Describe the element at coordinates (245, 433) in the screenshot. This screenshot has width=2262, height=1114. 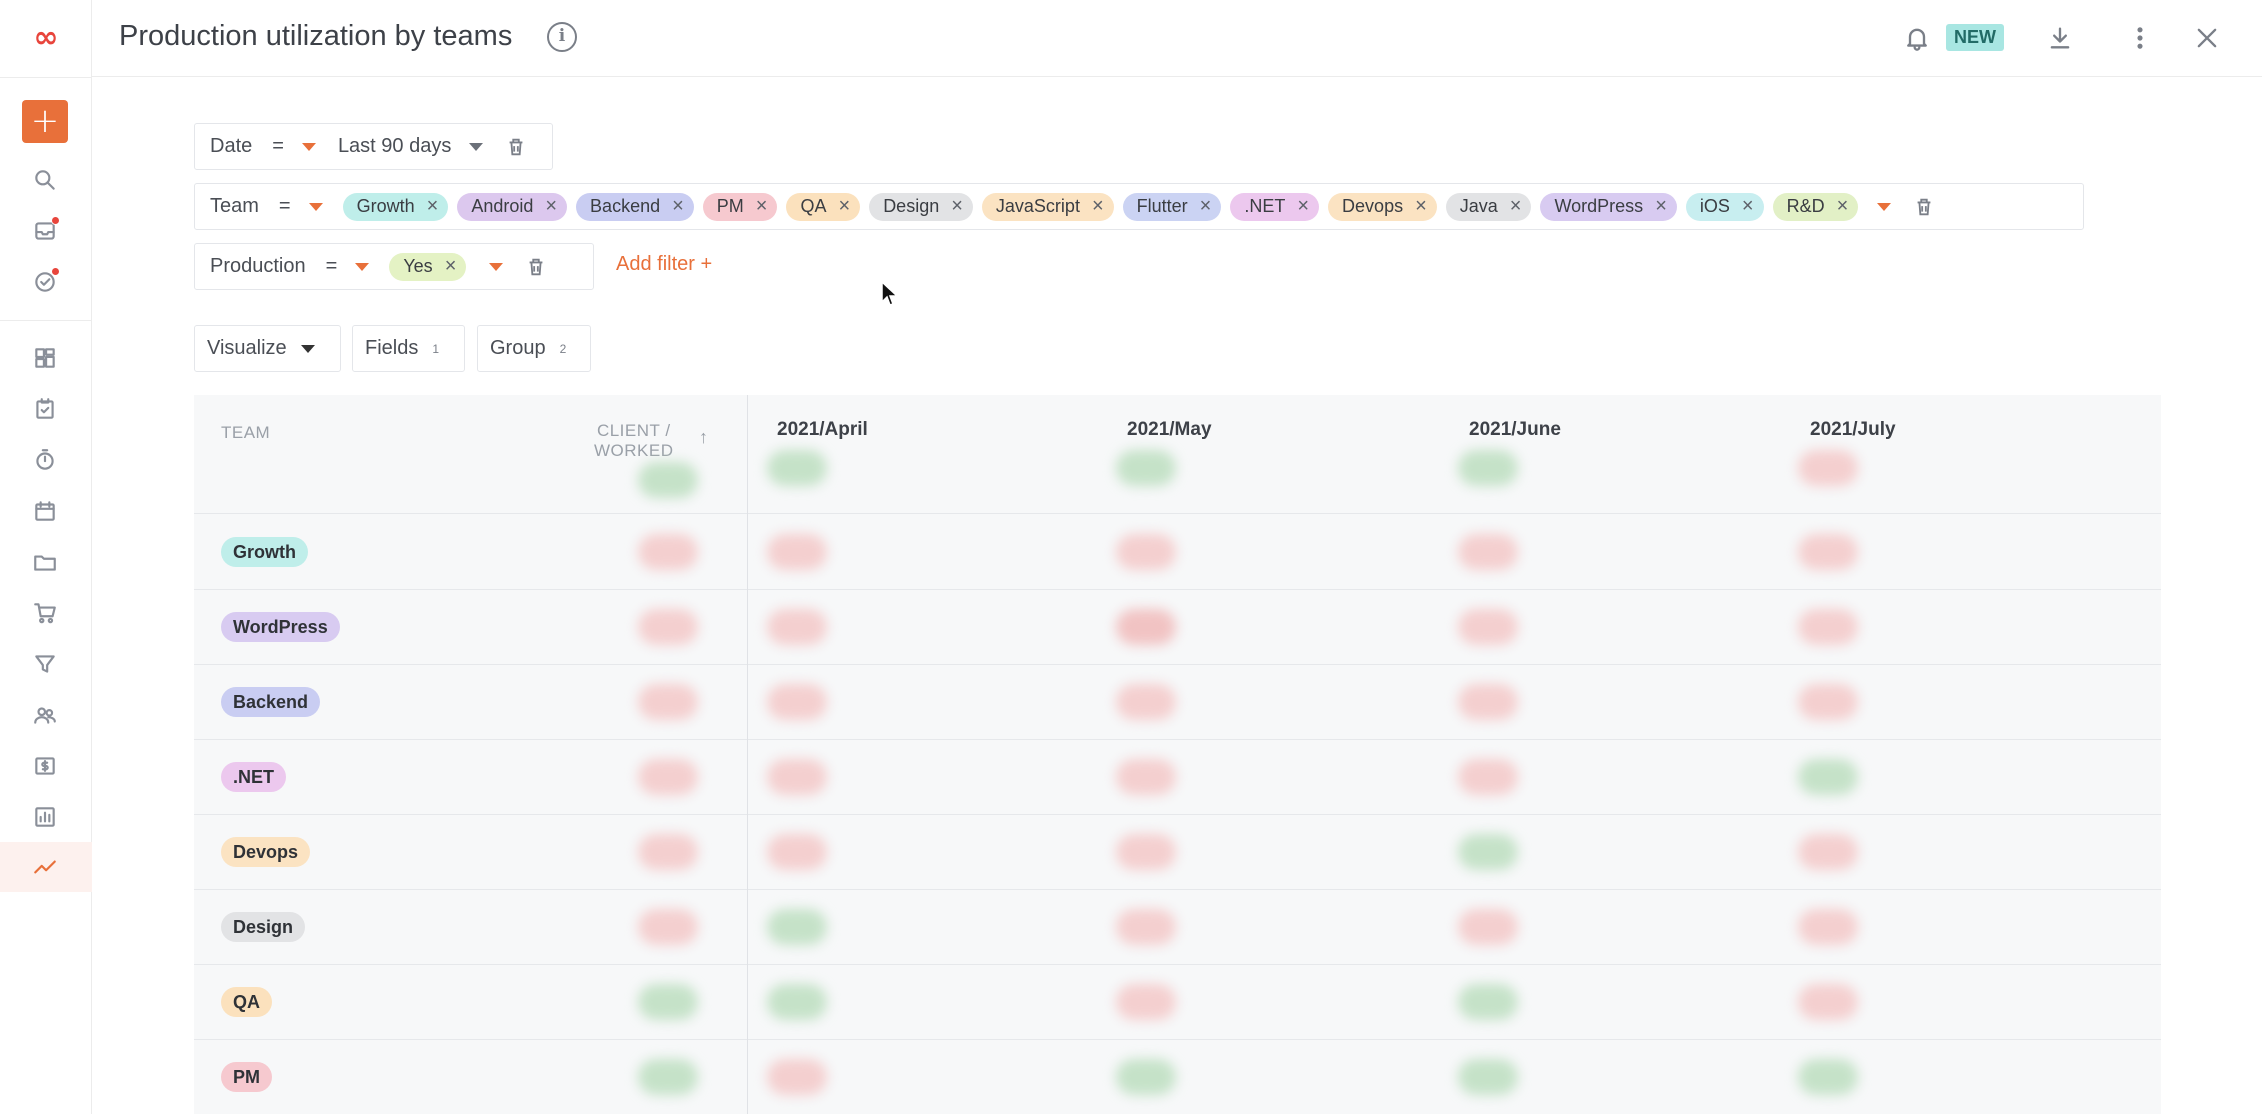
I see `column-header-team: TEAM` at that location.